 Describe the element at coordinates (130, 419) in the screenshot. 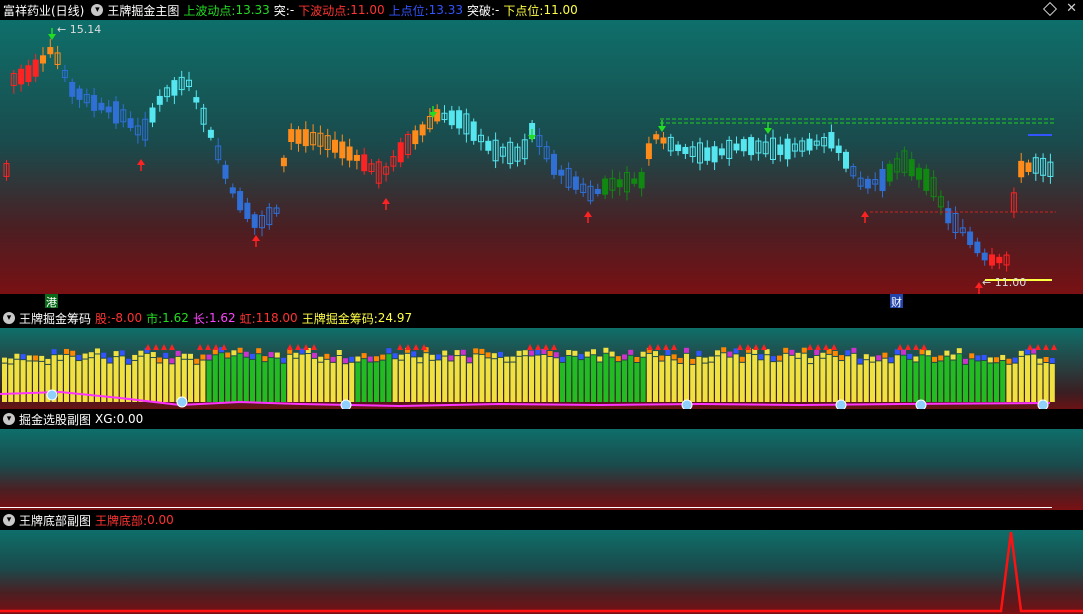

I see `xg-value: 0.00` at that location.